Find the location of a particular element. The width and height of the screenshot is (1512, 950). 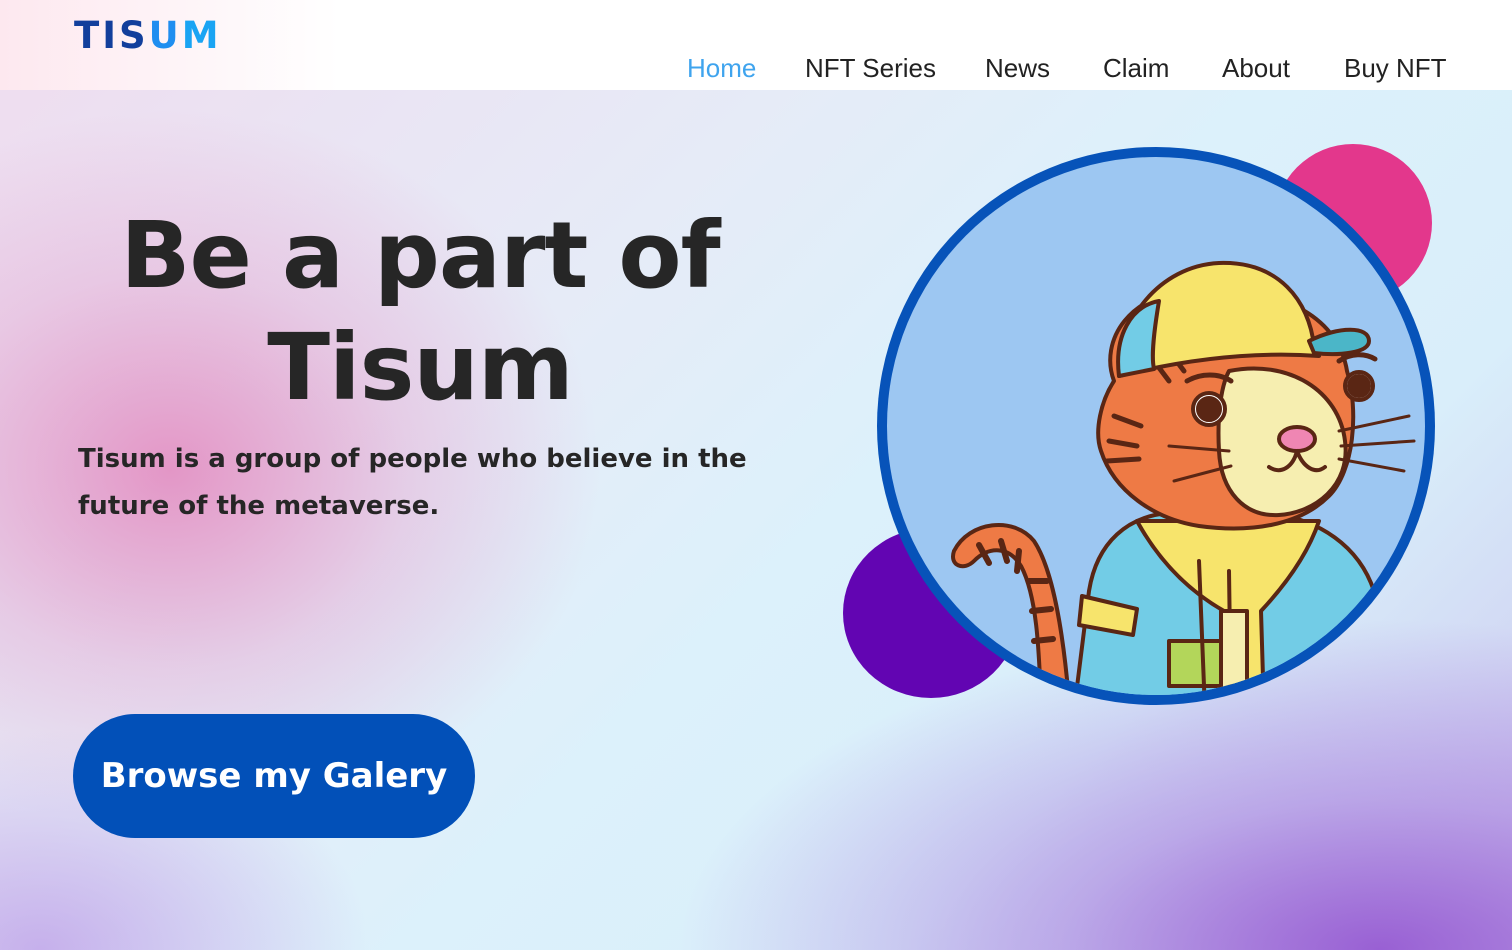

nav-link-home: Home is located at coordinates (721, 68).